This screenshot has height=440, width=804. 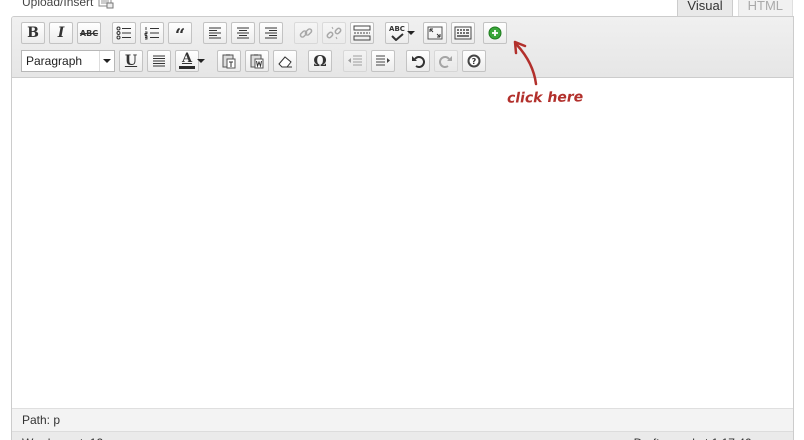 I want to click on editor-toolbar: B I ABC “ ABC Paragraph U A Ω ?, so click(x=402, y=47).